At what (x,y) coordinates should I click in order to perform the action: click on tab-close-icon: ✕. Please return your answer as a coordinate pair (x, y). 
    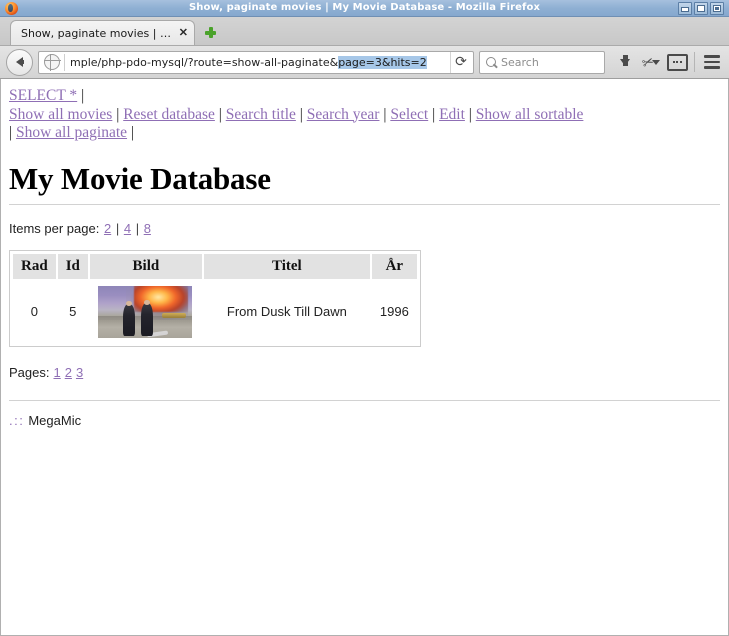
    Looking at the image, I should click on (183, 33).